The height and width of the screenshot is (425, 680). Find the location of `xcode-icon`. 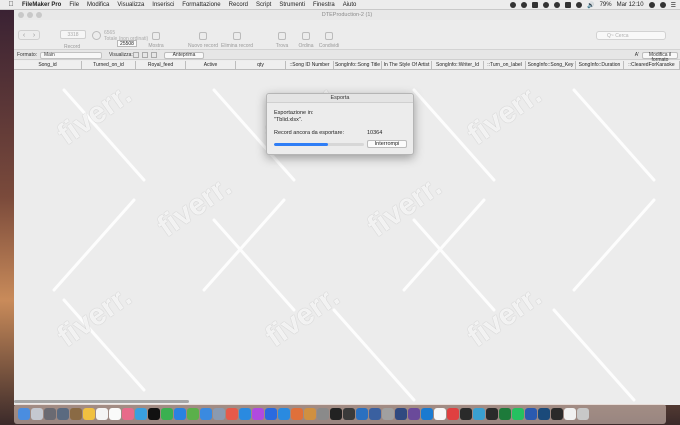

xcode-icon is located at coordinates (401, 414).